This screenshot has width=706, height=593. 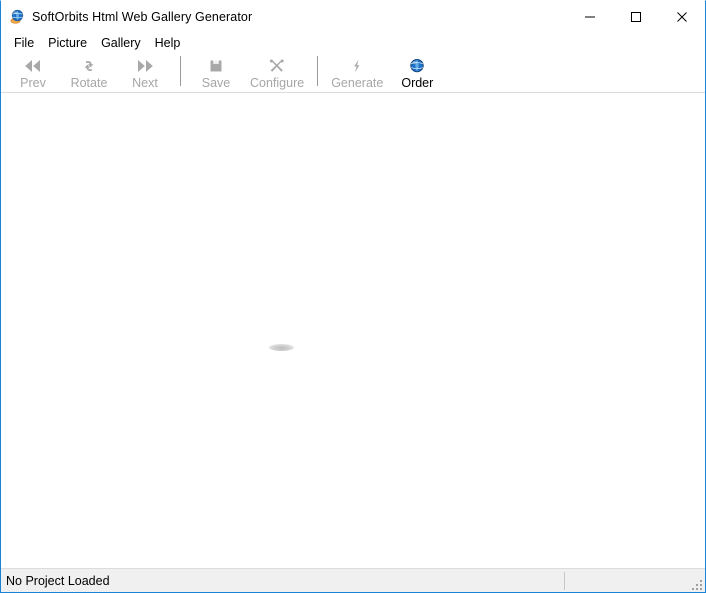 What do you see at coordinates (58, 580) in the screenshot?
I see `status-message: No Project Loaded` at bounding box center [58, 580].